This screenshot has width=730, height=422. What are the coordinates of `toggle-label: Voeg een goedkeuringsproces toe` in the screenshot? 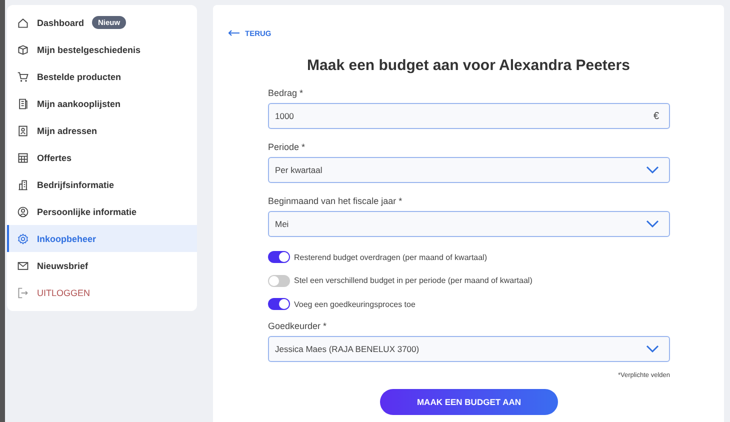 It's located at (355, 304).